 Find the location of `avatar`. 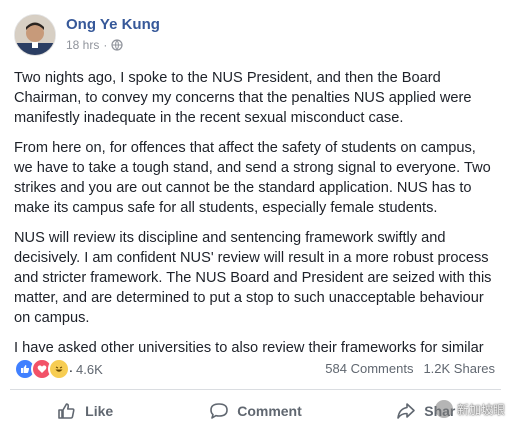

avatar is located at coordinates (35, 35).